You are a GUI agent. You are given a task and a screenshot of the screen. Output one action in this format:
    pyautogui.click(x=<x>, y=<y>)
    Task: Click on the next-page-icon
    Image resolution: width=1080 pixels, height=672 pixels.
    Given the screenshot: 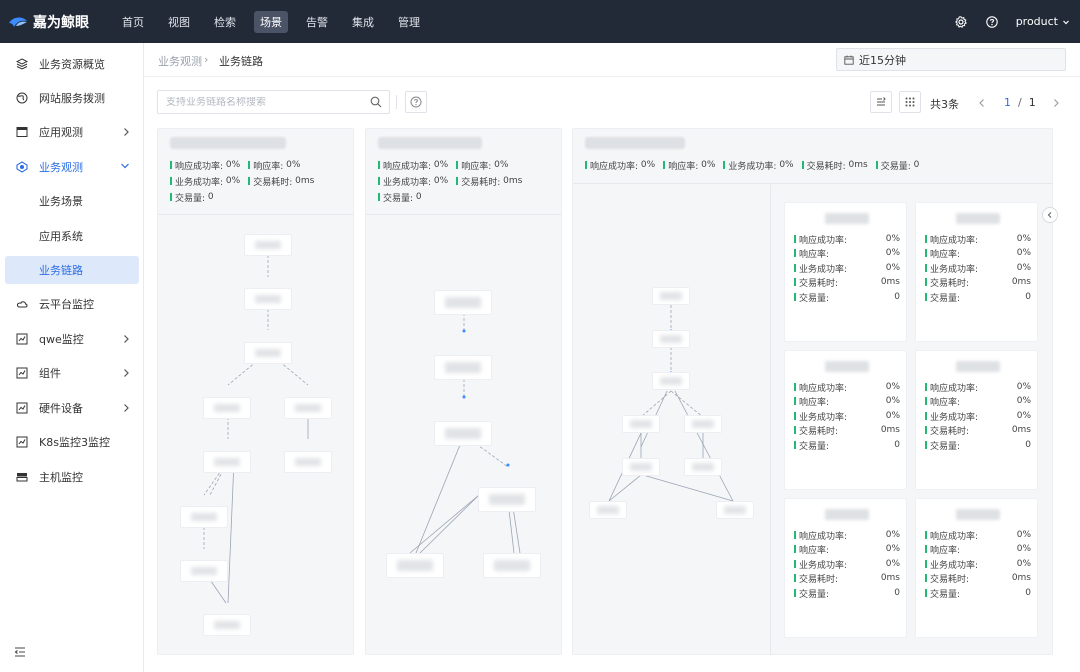 What is the action you would take?
    pyautogui.click(x=1056, y=103)
    